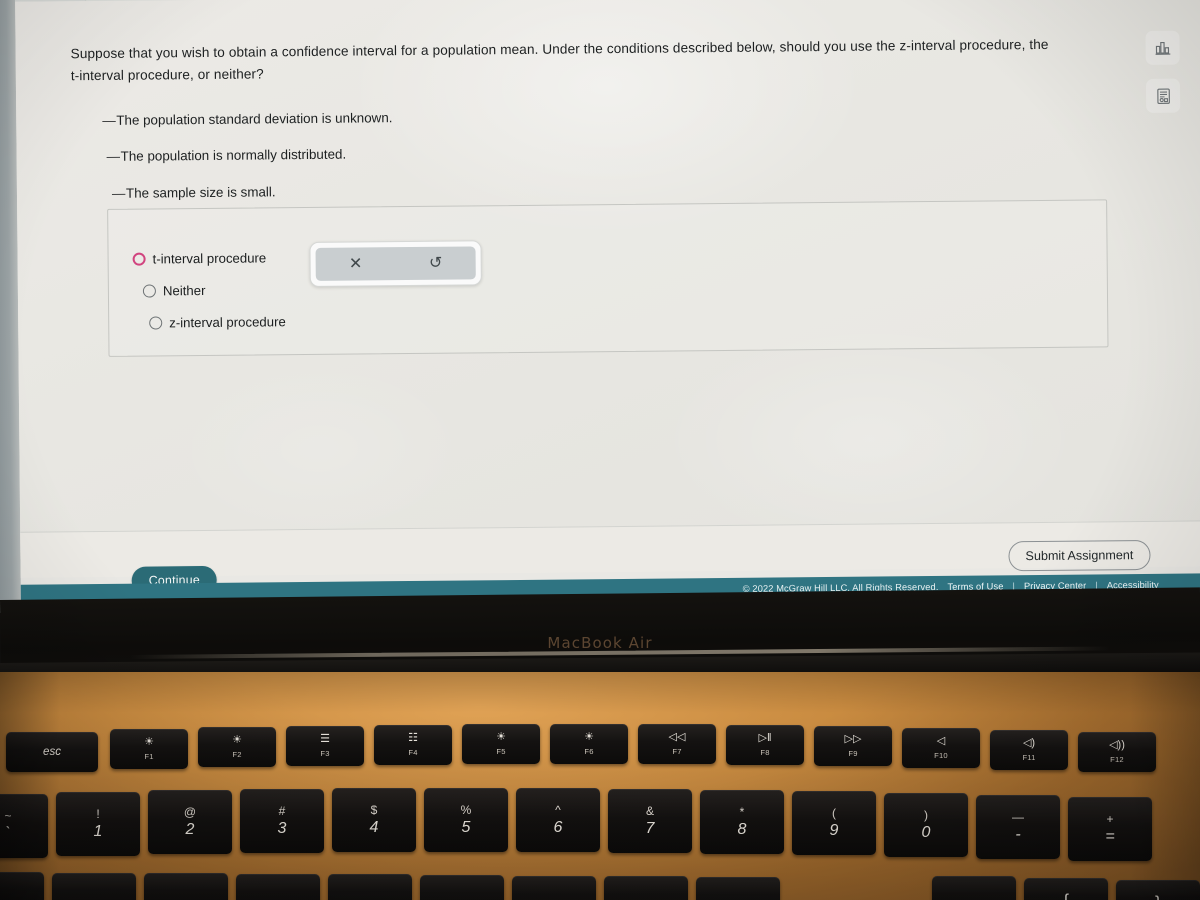 The image size is (1200, 900). What do you see at coordinates (325, 753) in the screenshot?
I see `function-key-label: F3` at bounding box center [325, 753].